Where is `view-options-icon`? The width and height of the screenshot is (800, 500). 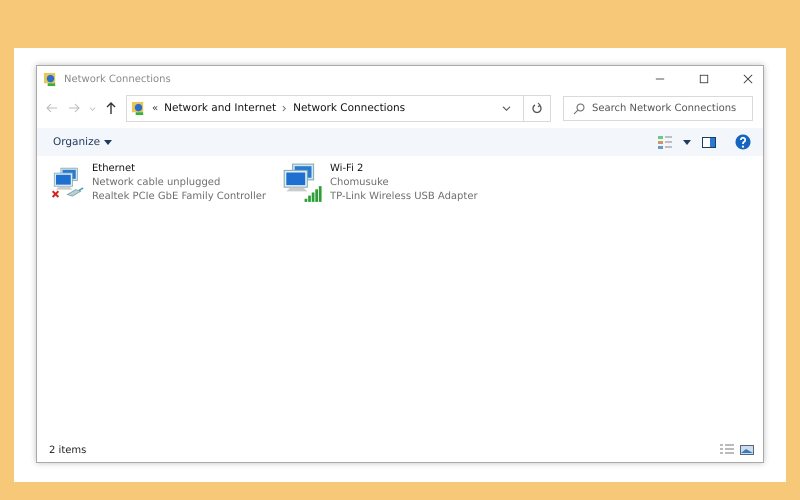 view-options-icon is located at coordinates (665, 142).